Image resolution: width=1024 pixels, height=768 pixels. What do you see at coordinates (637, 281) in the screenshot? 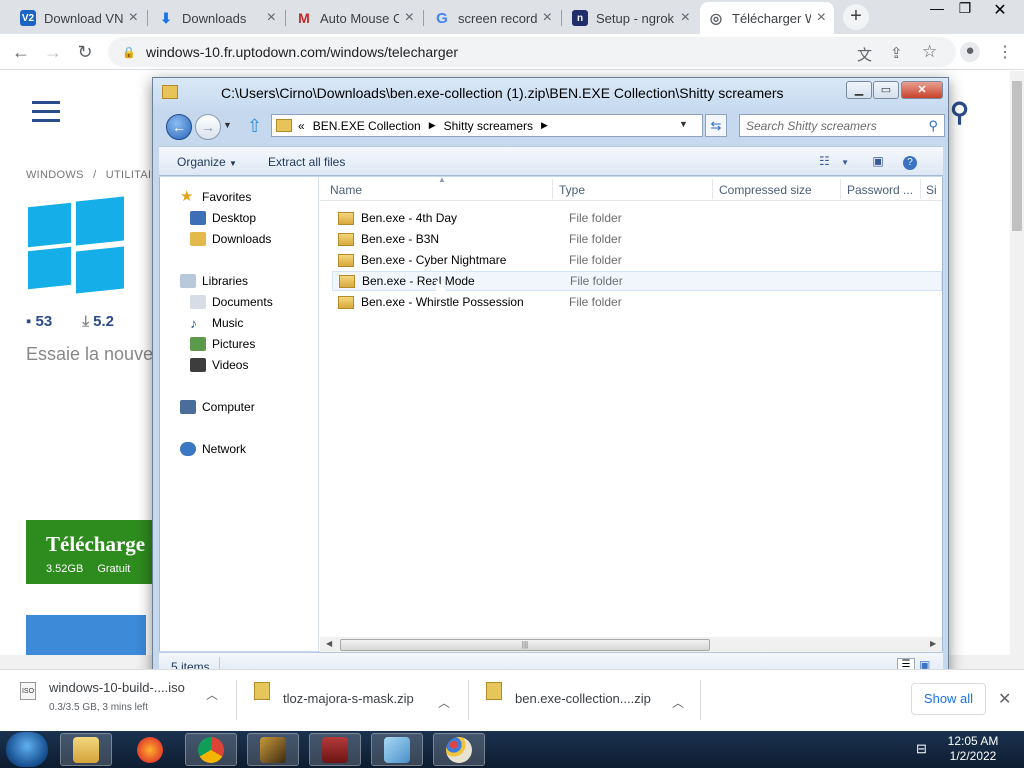
I see `list-item: Ben.exe - Real Mode File folder` at bounding box center [637, 281].